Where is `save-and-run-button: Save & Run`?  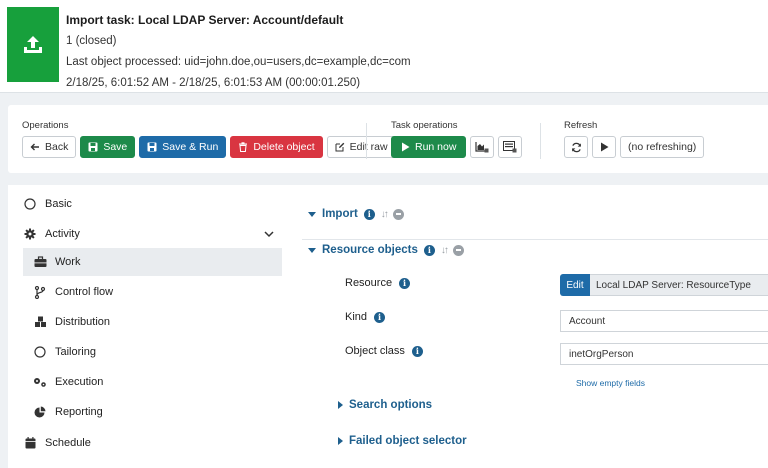
save-and-run-button: Save & Run is located at coordinates (183, 147).